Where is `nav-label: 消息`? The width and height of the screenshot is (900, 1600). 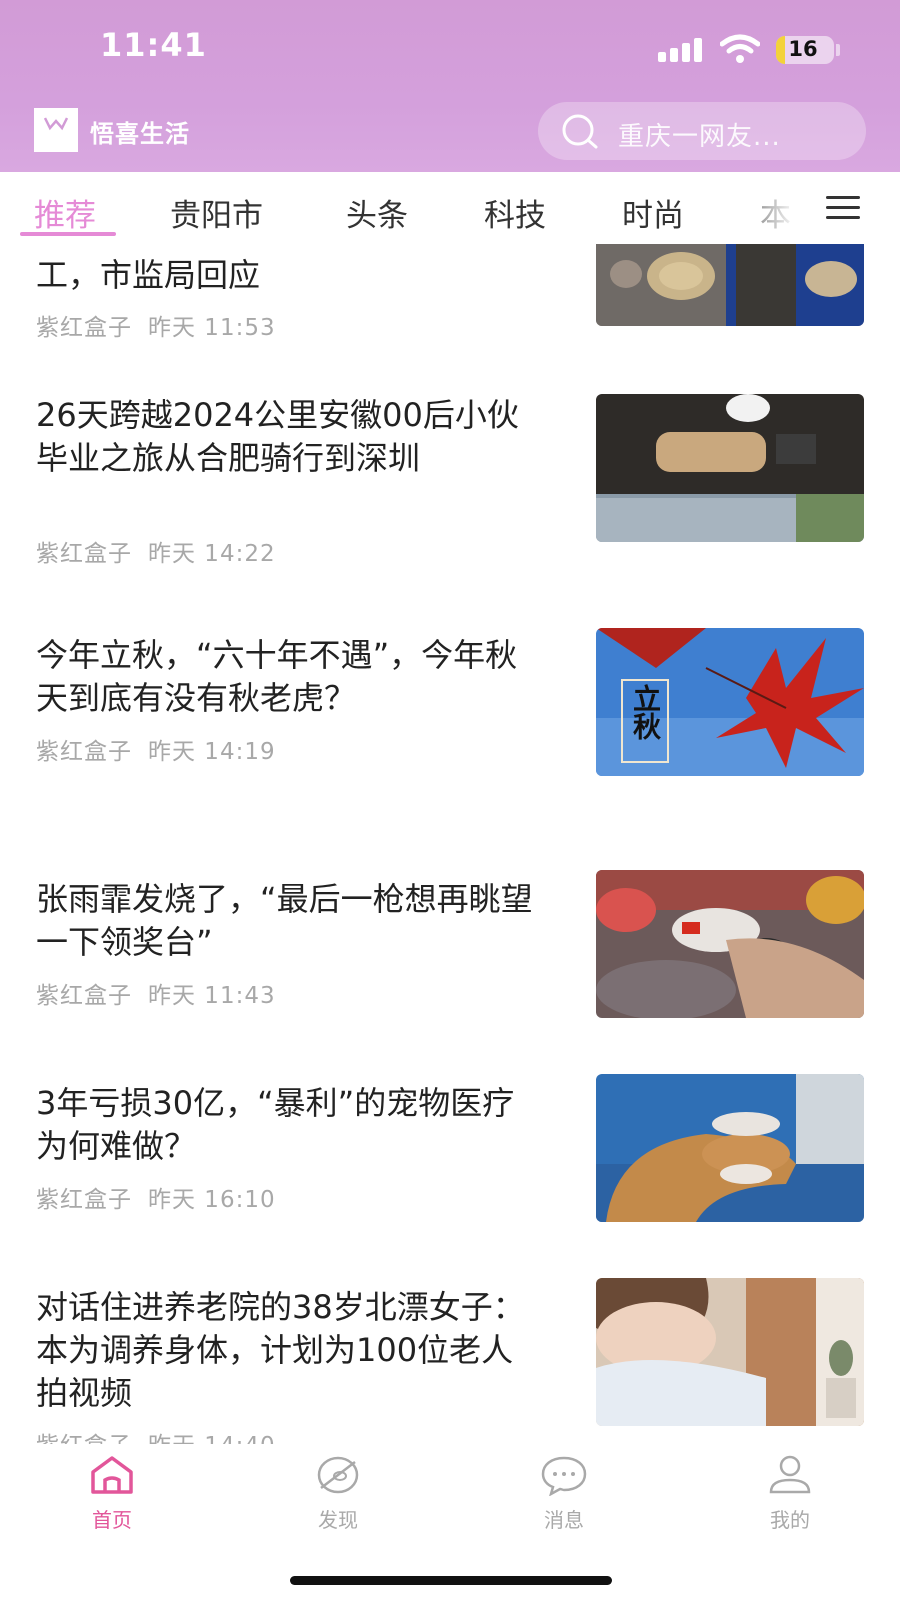 nav-label: 消息 is located at coordinates (564, 1520).